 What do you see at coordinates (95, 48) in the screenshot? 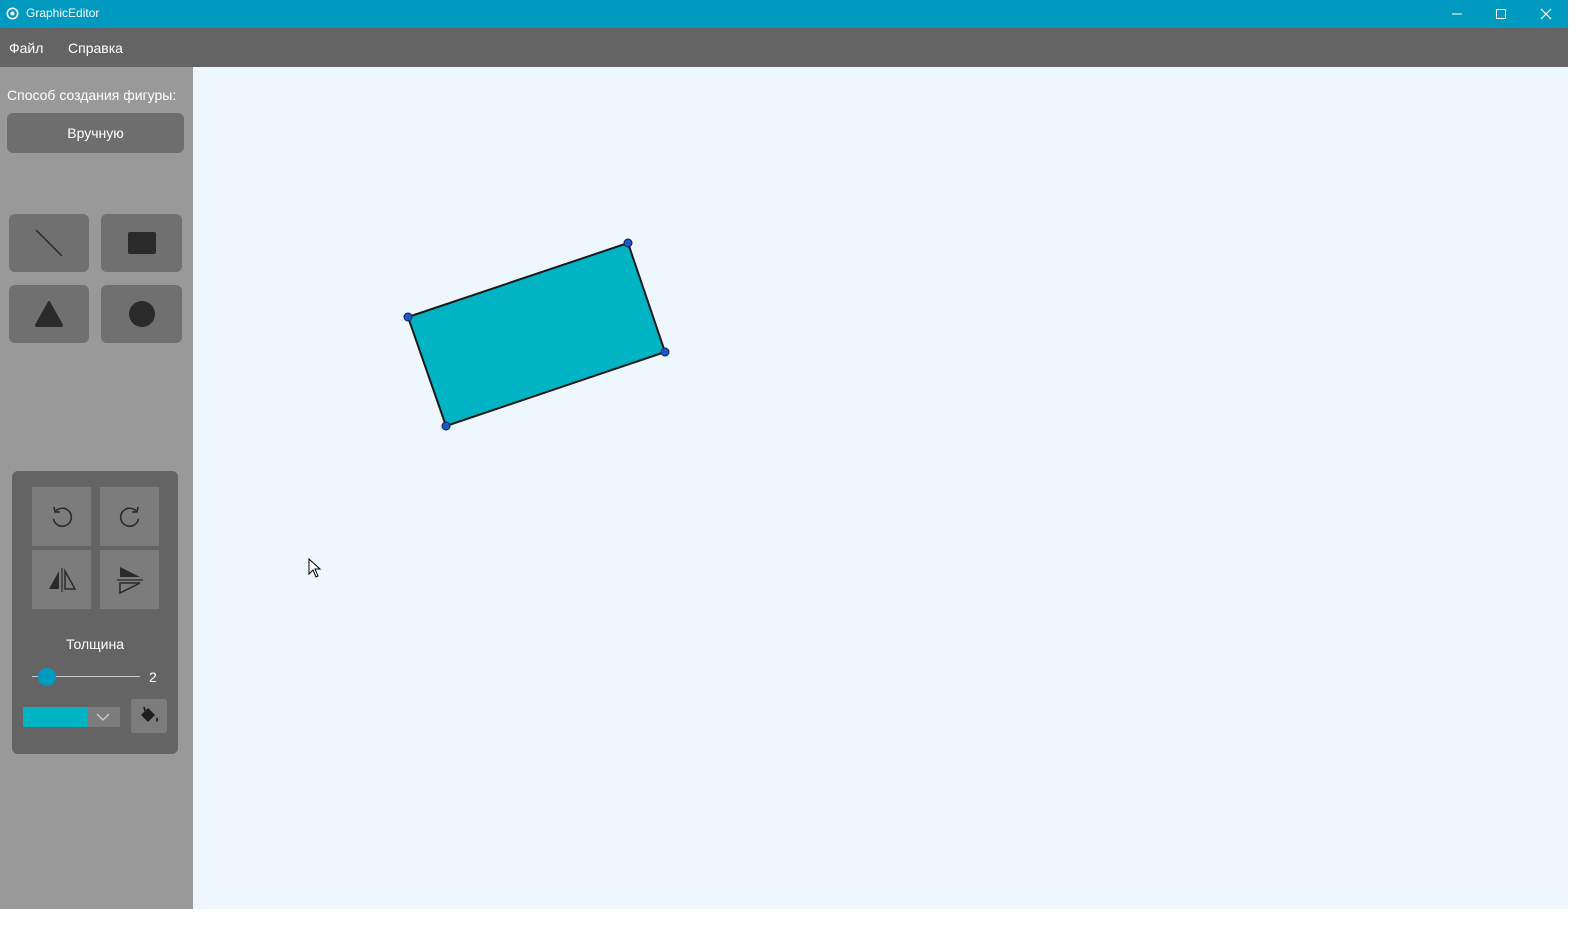
I see `menu-help: Справка` at bounding box center [95, 48].